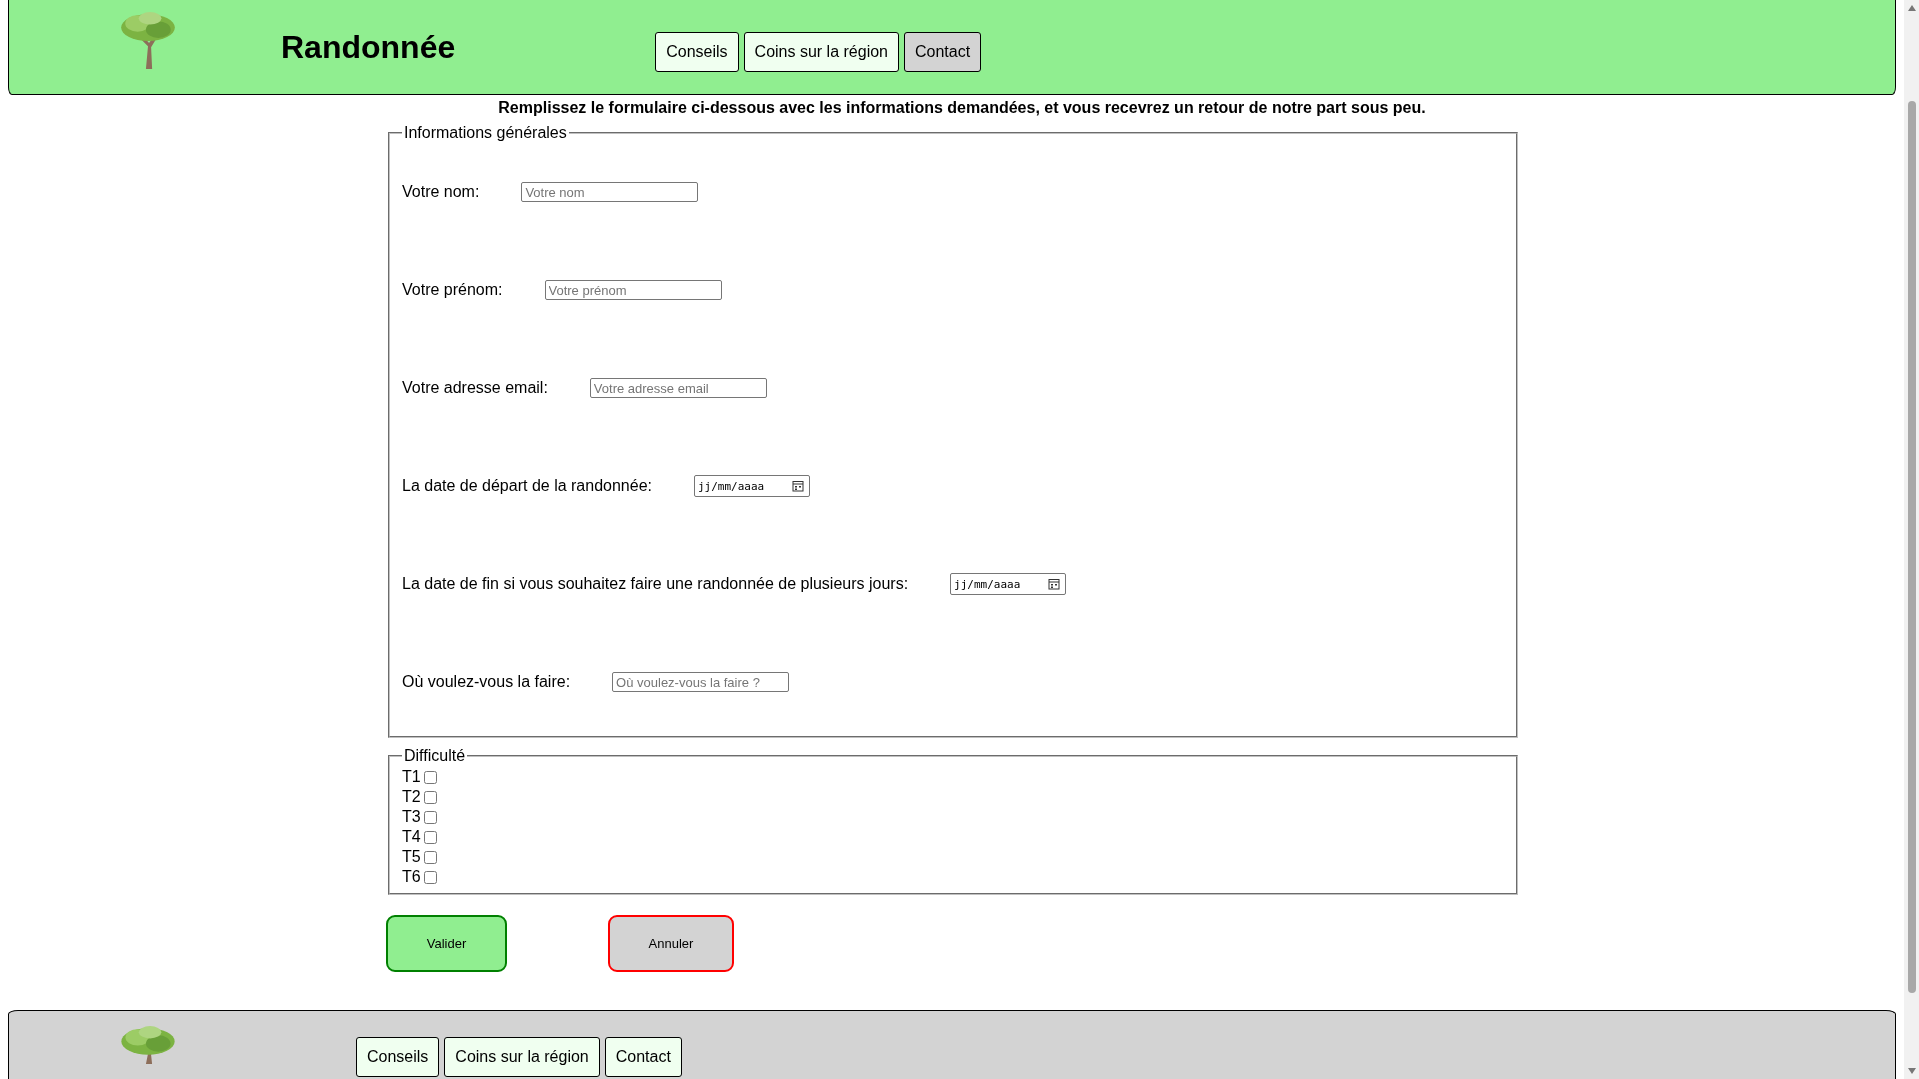  Describe the element at coordinates (452, 290) in the screenshot. I see `field-label: Votre prénom:` at that location.